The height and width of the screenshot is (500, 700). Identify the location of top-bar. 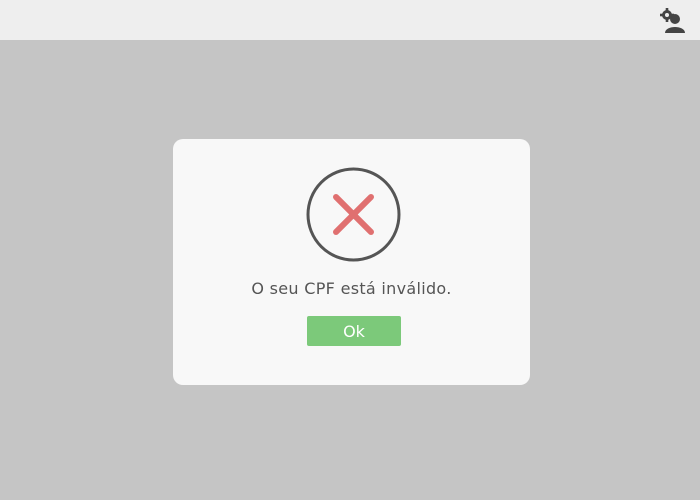
(350, 20).